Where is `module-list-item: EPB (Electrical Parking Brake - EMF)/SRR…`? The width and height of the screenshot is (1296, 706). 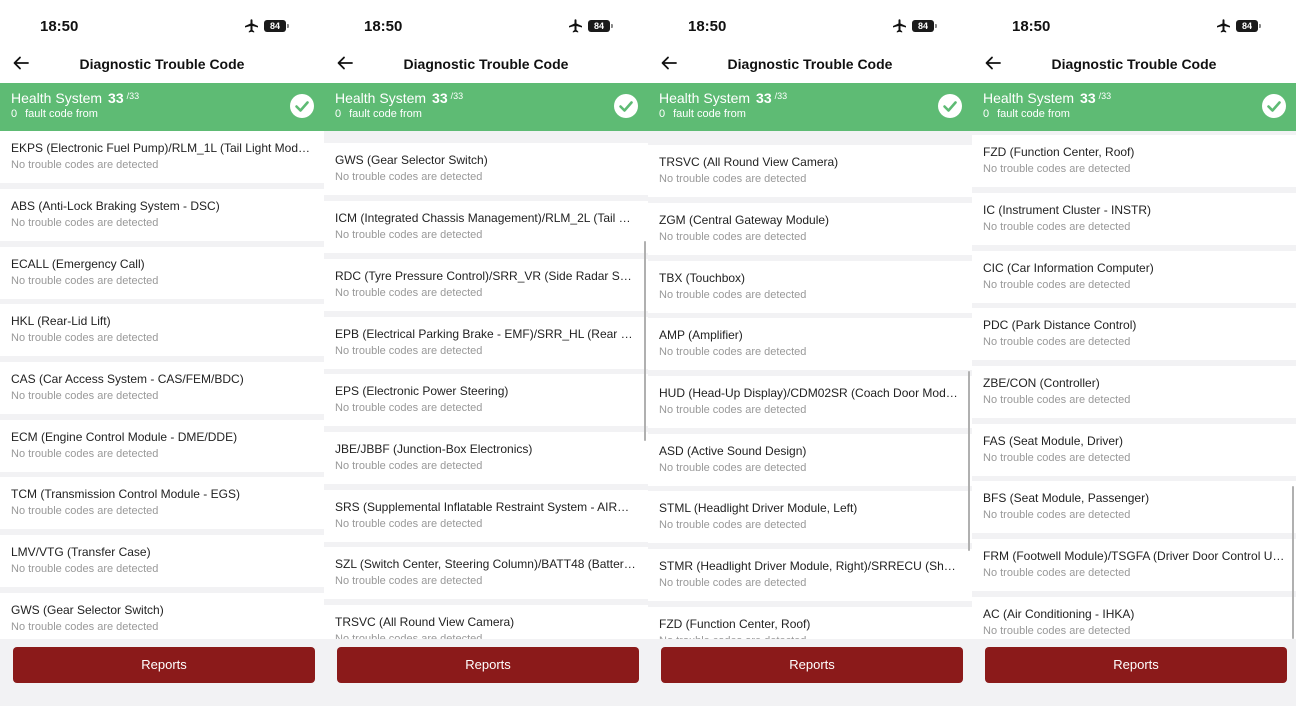
module-list-item: EPB (Electrical Parking Brake - EMF)/SRR… is located at coordinates (486, 343).